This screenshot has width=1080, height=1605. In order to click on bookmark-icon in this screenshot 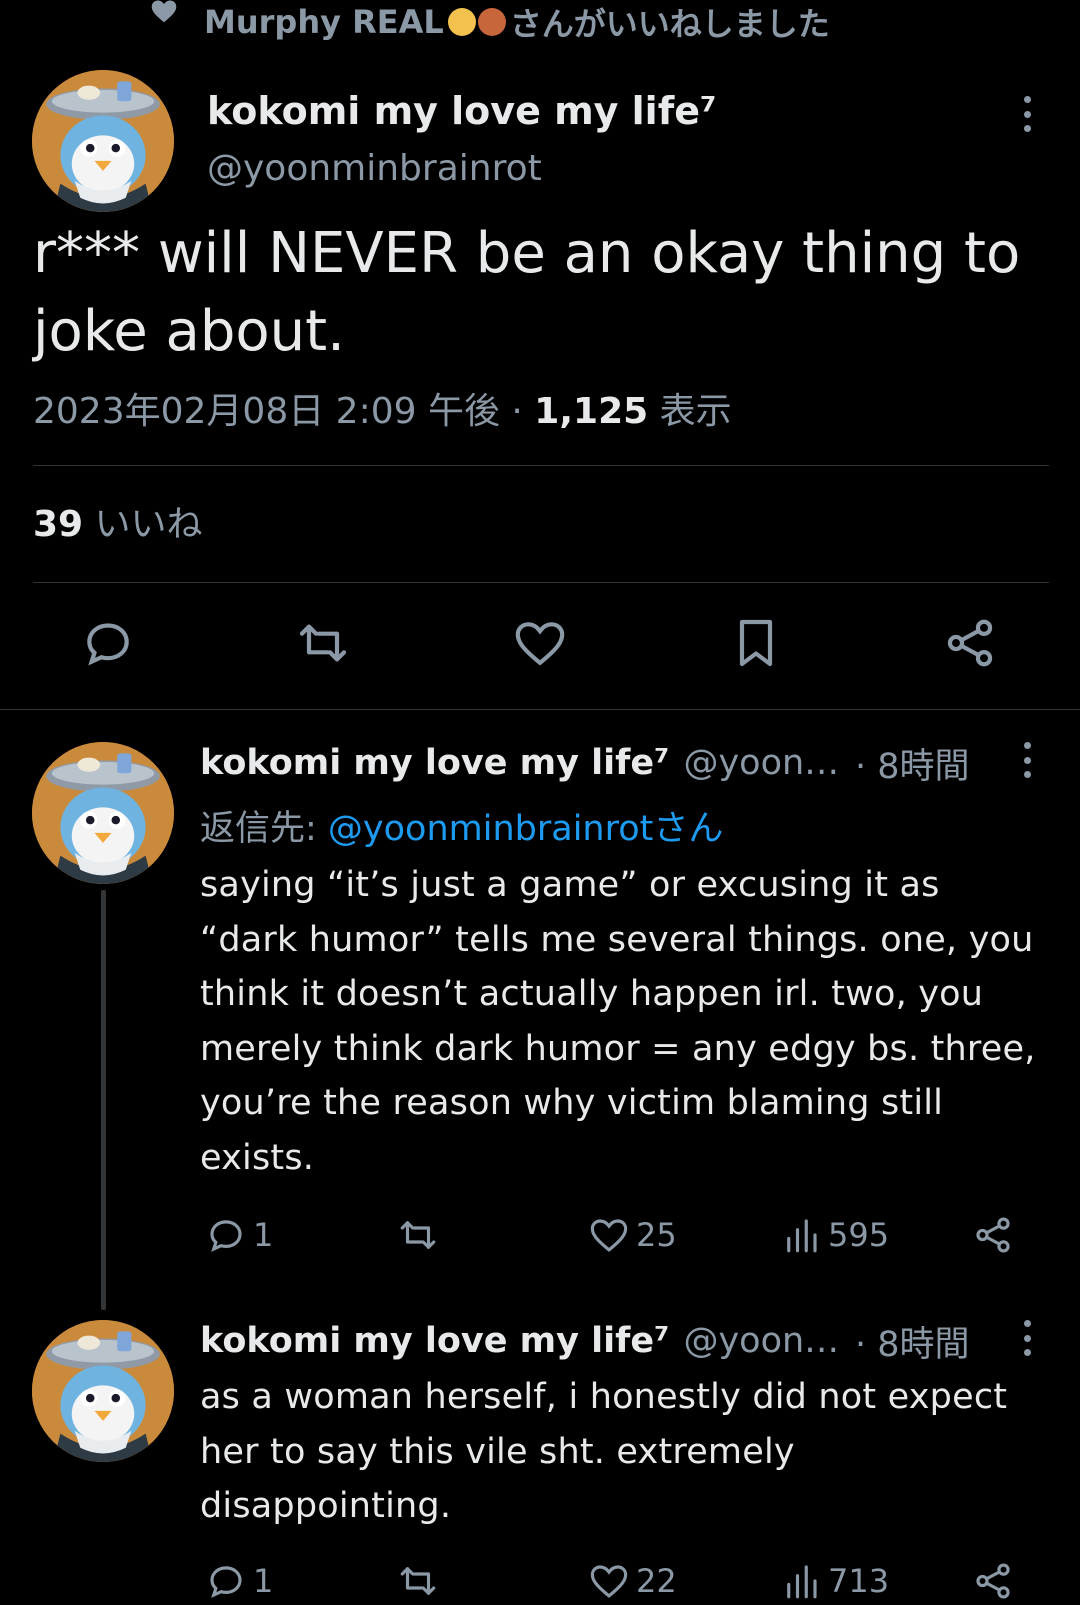, I will do `click(756, 643)`.